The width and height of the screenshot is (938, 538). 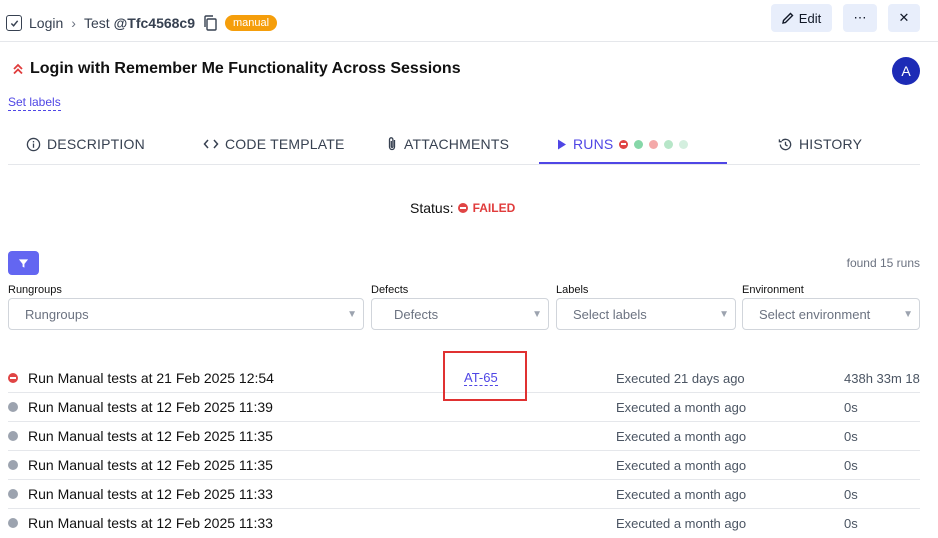 I want to click on filter-label-labels: Labels, so click(x=572, y=290).